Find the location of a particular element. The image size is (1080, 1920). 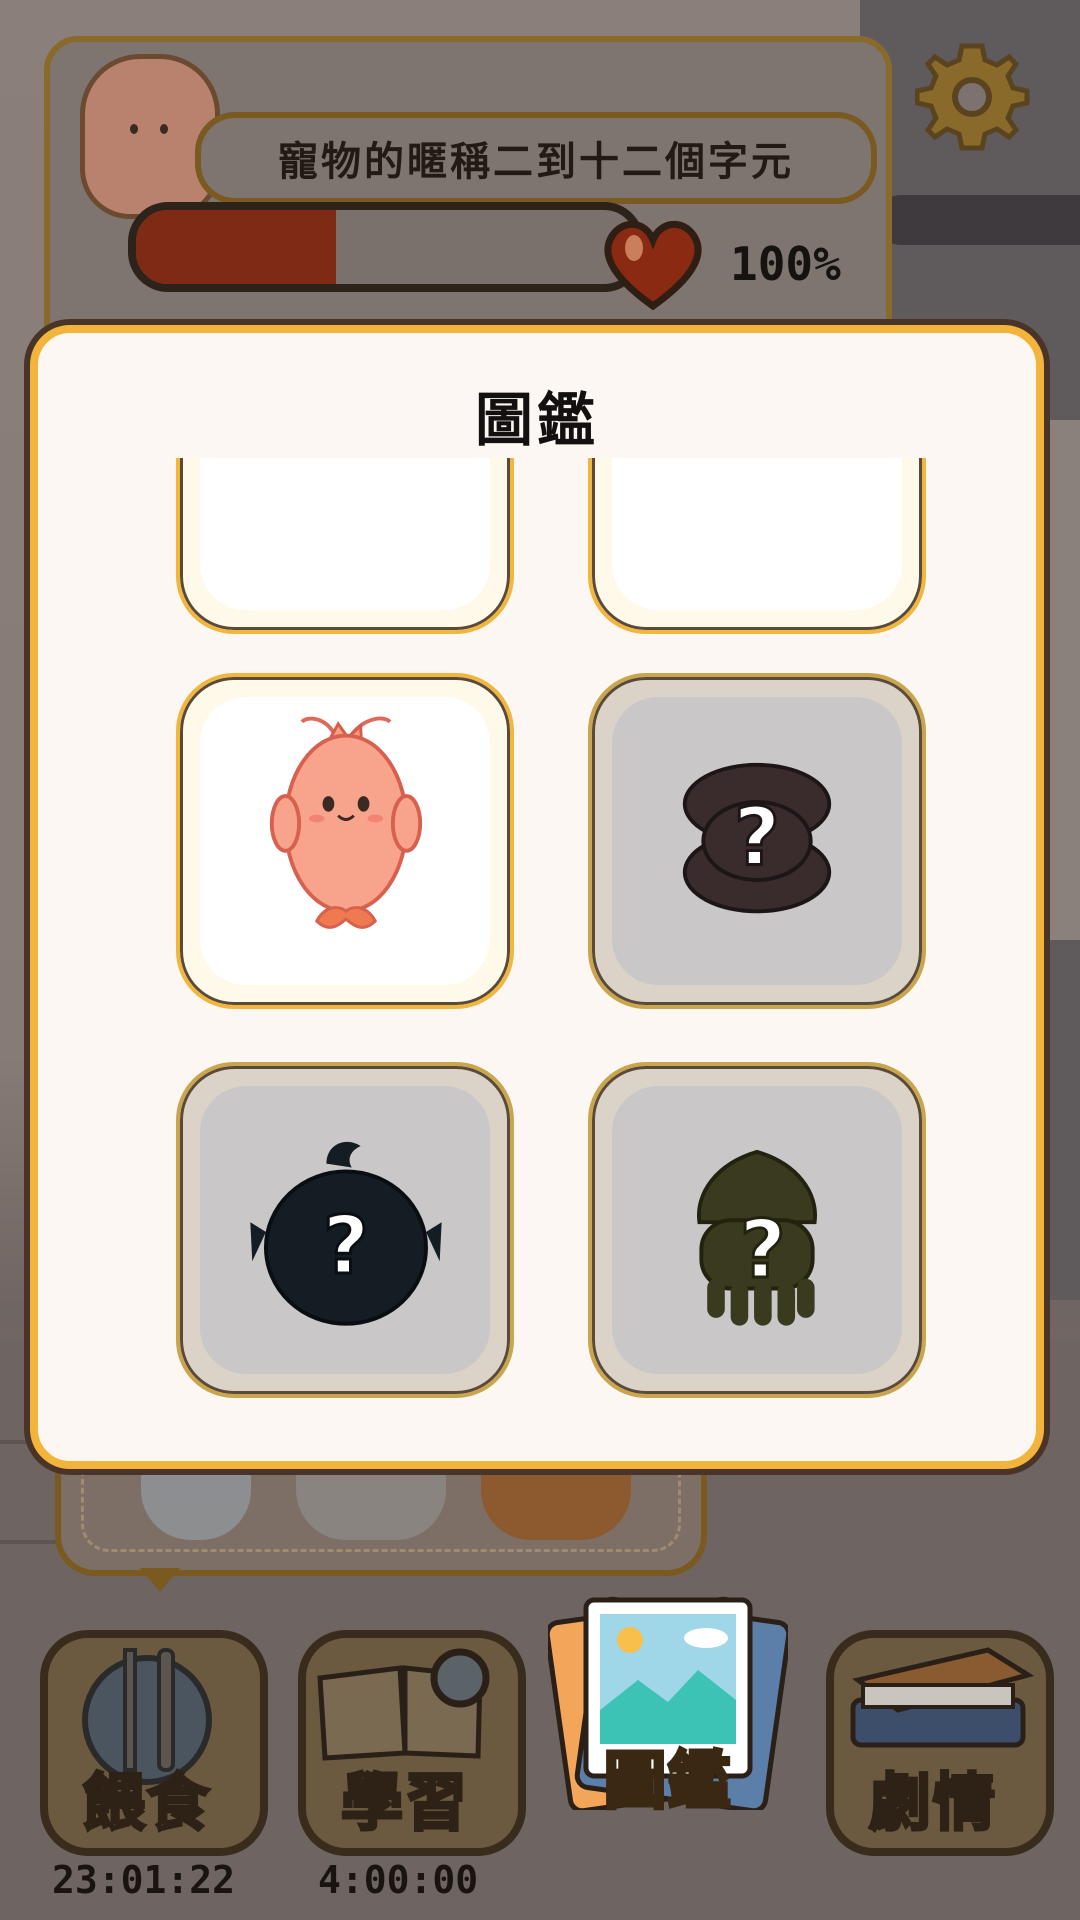

locked-clam-silhouette-icon: ? is located at coordinates (757, 838).